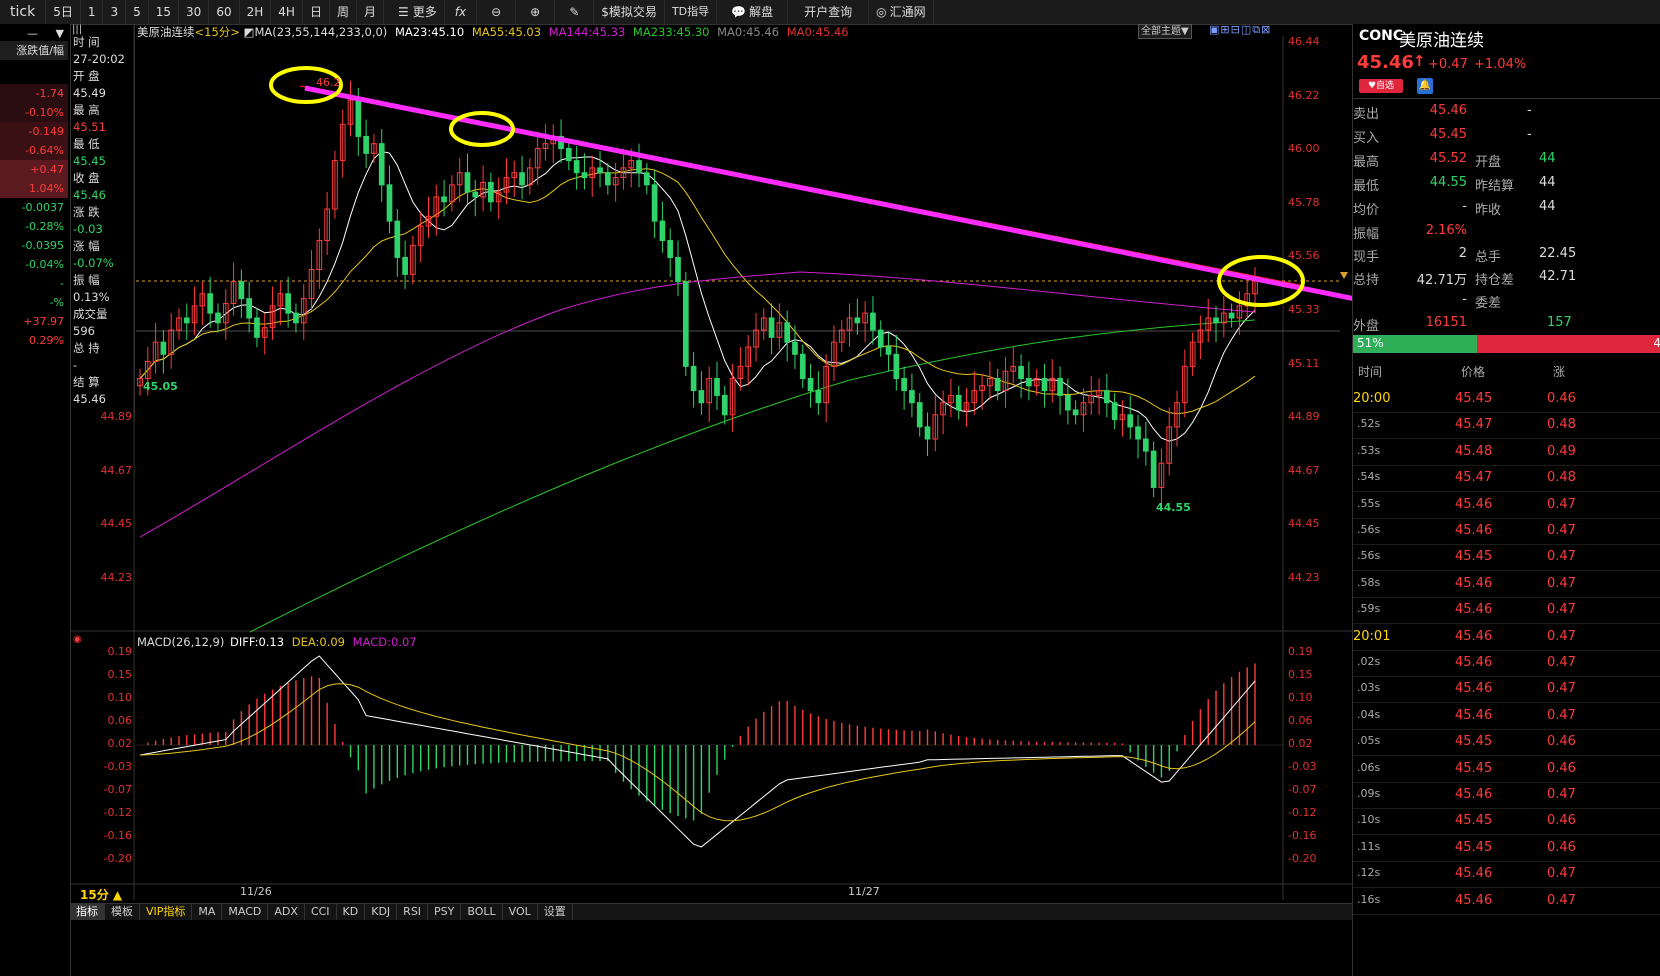 This screenshot has width=1660, height=976. What do you see at coordinates (1369, 846) in the screenshot?
I see `trade-time: .11s` at bounding box center [1369, 846].